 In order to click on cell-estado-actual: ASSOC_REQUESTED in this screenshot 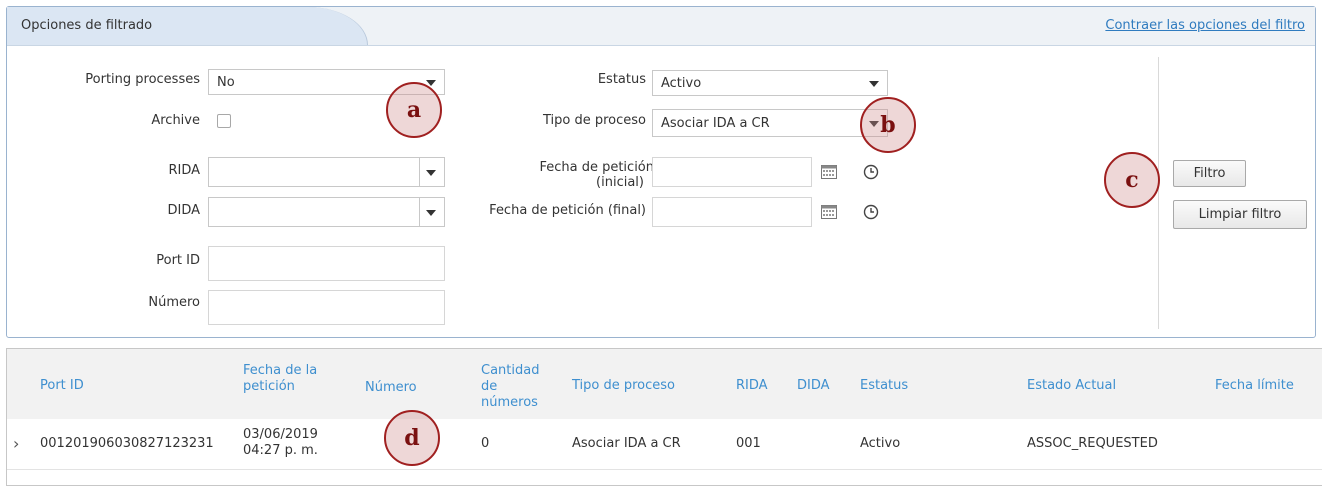, I will do `click(1092, 443)`.